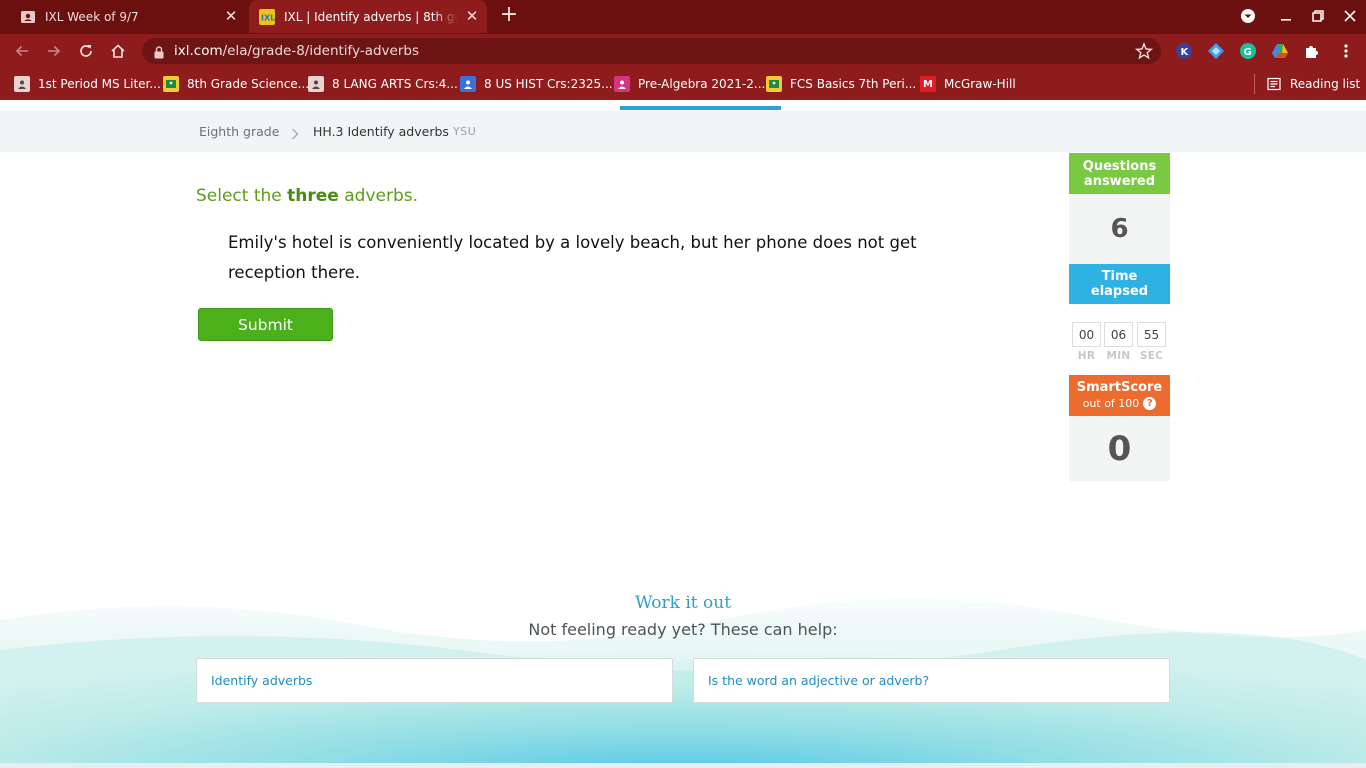 The height and width of the screenshot is (768, 1366). I want to click on active-nav-indicator, so click(700, 108).